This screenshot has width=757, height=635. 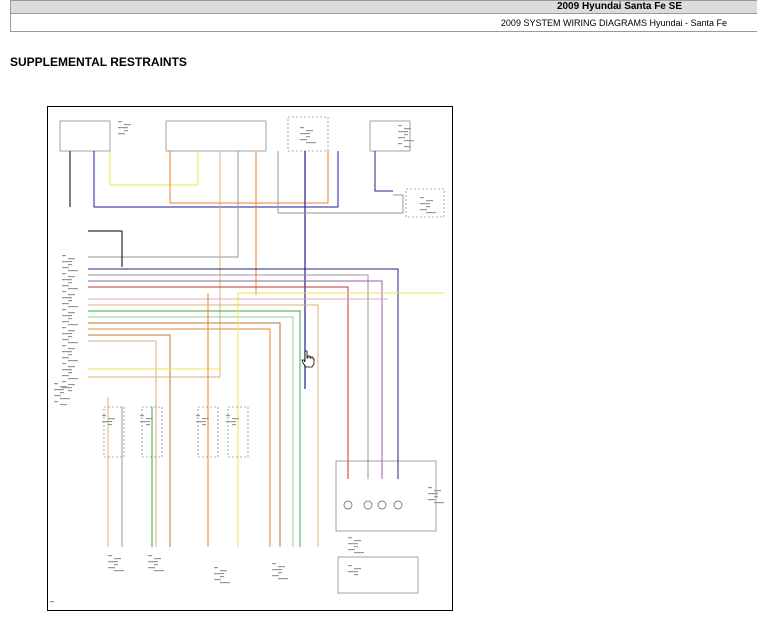 What do you see at coordinates (308, 359) in the screenshot?
I see `hand-pointer-icon` at bounding box center [308, 359].